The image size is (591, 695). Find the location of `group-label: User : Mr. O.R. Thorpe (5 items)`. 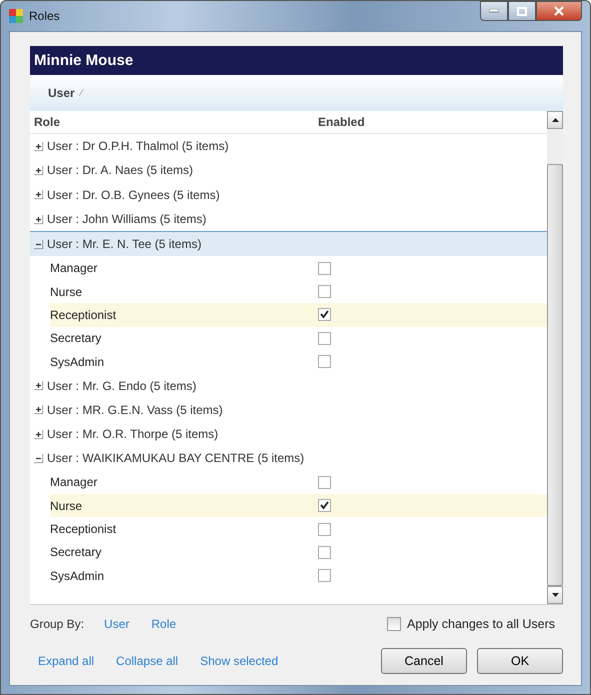

group-label: User : Mr. O.R. Thorpe (5 items) is located at coordinates (132, 434).